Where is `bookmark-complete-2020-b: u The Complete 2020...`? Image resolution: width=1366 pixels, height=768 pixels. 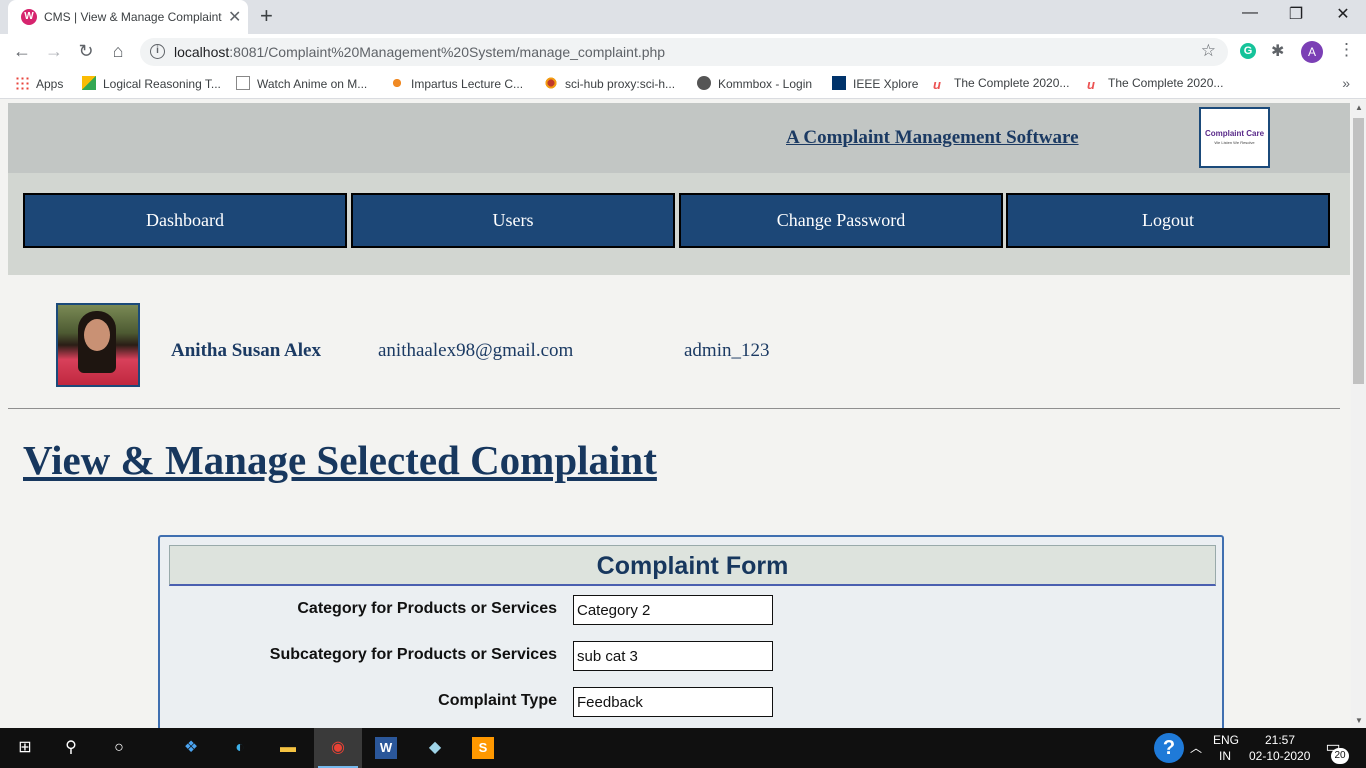
bookmark-complete-2020-b: u The Complete 2020... is located at coordinates (1155, 84).